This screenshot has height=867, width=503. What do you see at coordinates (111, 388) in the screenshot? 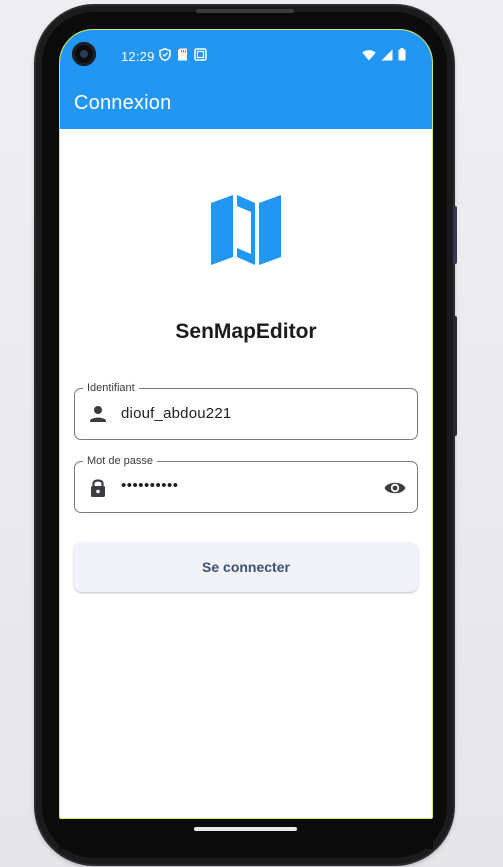
I see `username-label: Identifiant` at bounding box center [111, 388].